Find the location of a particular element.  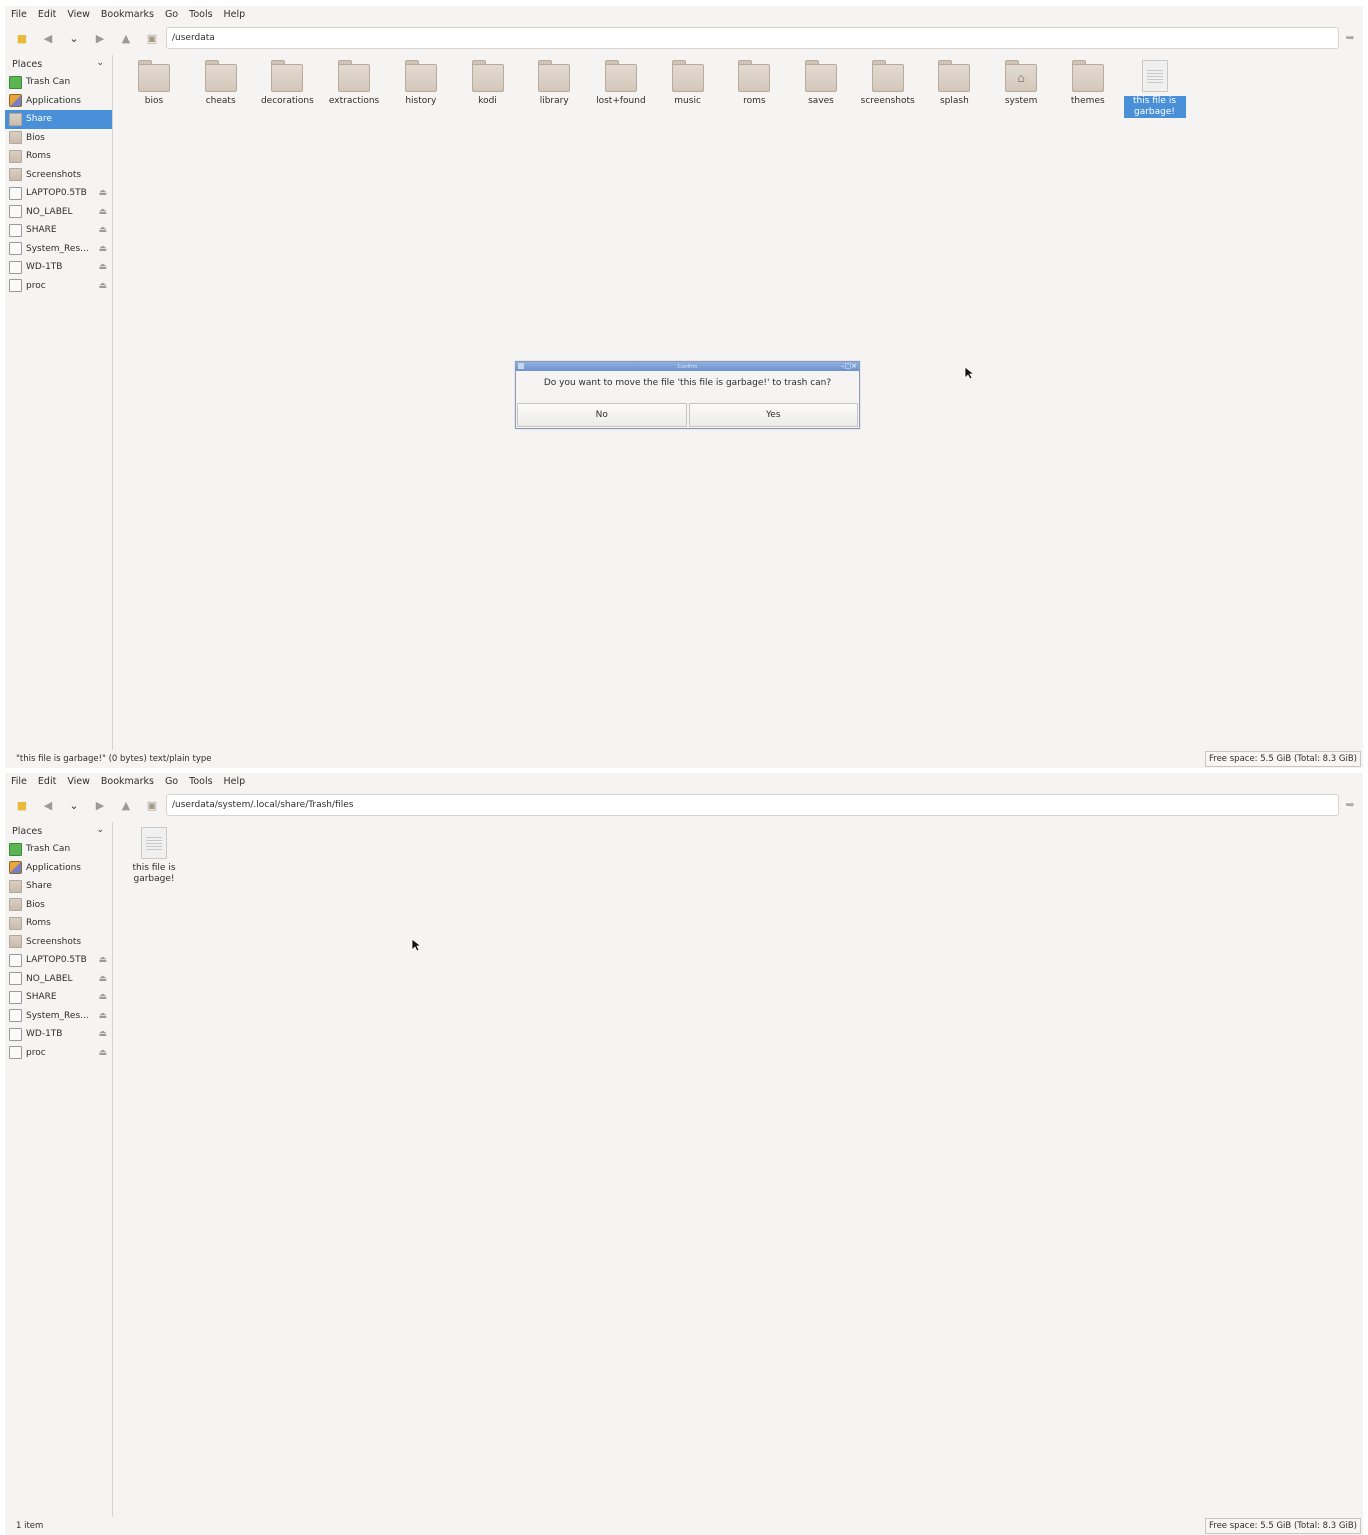

folder-item: kodi is located at coordinates (488, 82).